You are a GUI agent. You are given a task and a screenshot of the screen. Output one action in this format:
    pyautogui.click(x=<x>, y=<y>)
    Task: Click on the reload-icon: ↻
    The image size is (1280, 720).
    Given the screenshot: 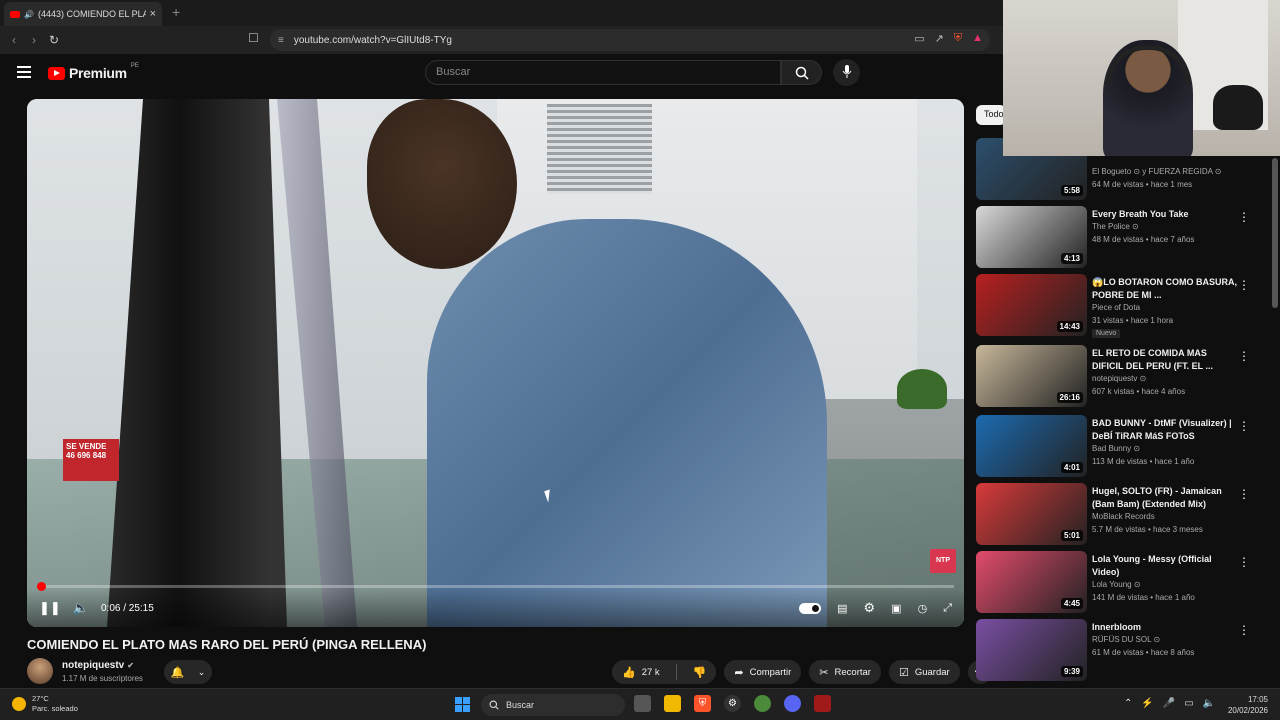 What is the action you would take?
    pyautogui.click(x=54, y=40)
    